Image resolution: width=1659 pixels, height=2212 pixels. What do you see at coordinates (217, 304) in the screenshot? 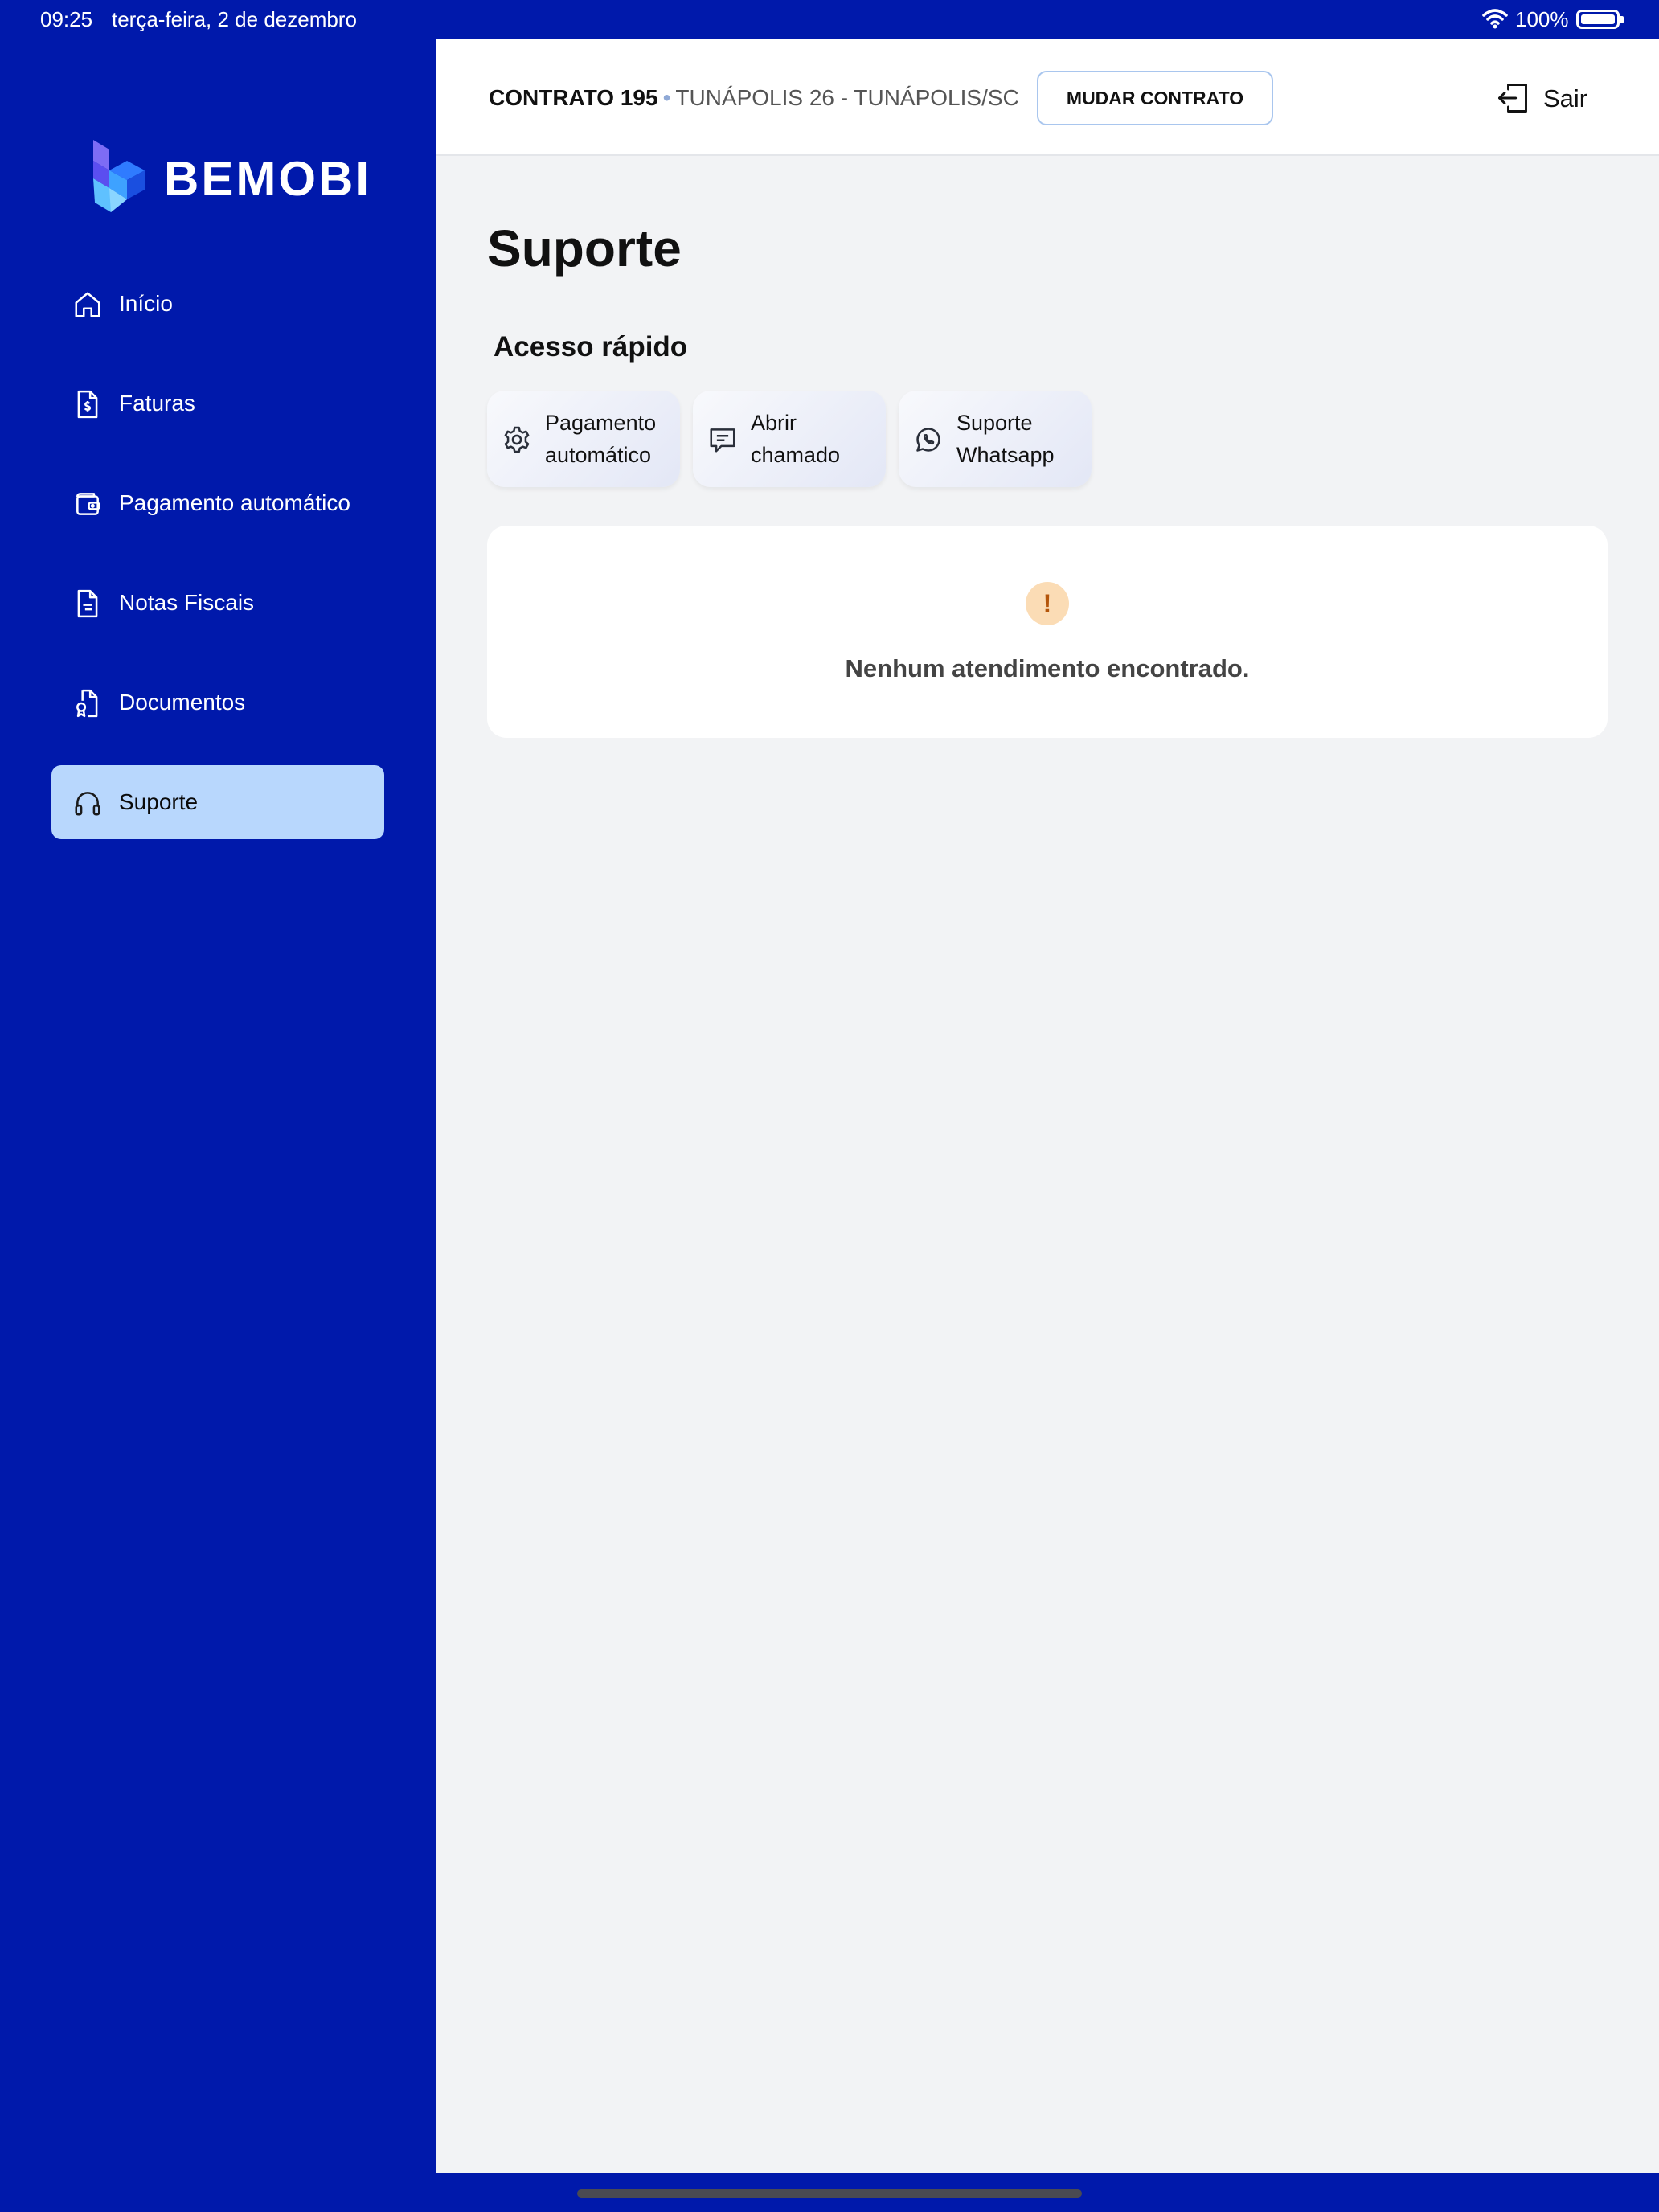
I see `sidebar-item-inicio: Início` at bounding box center [217, 304].